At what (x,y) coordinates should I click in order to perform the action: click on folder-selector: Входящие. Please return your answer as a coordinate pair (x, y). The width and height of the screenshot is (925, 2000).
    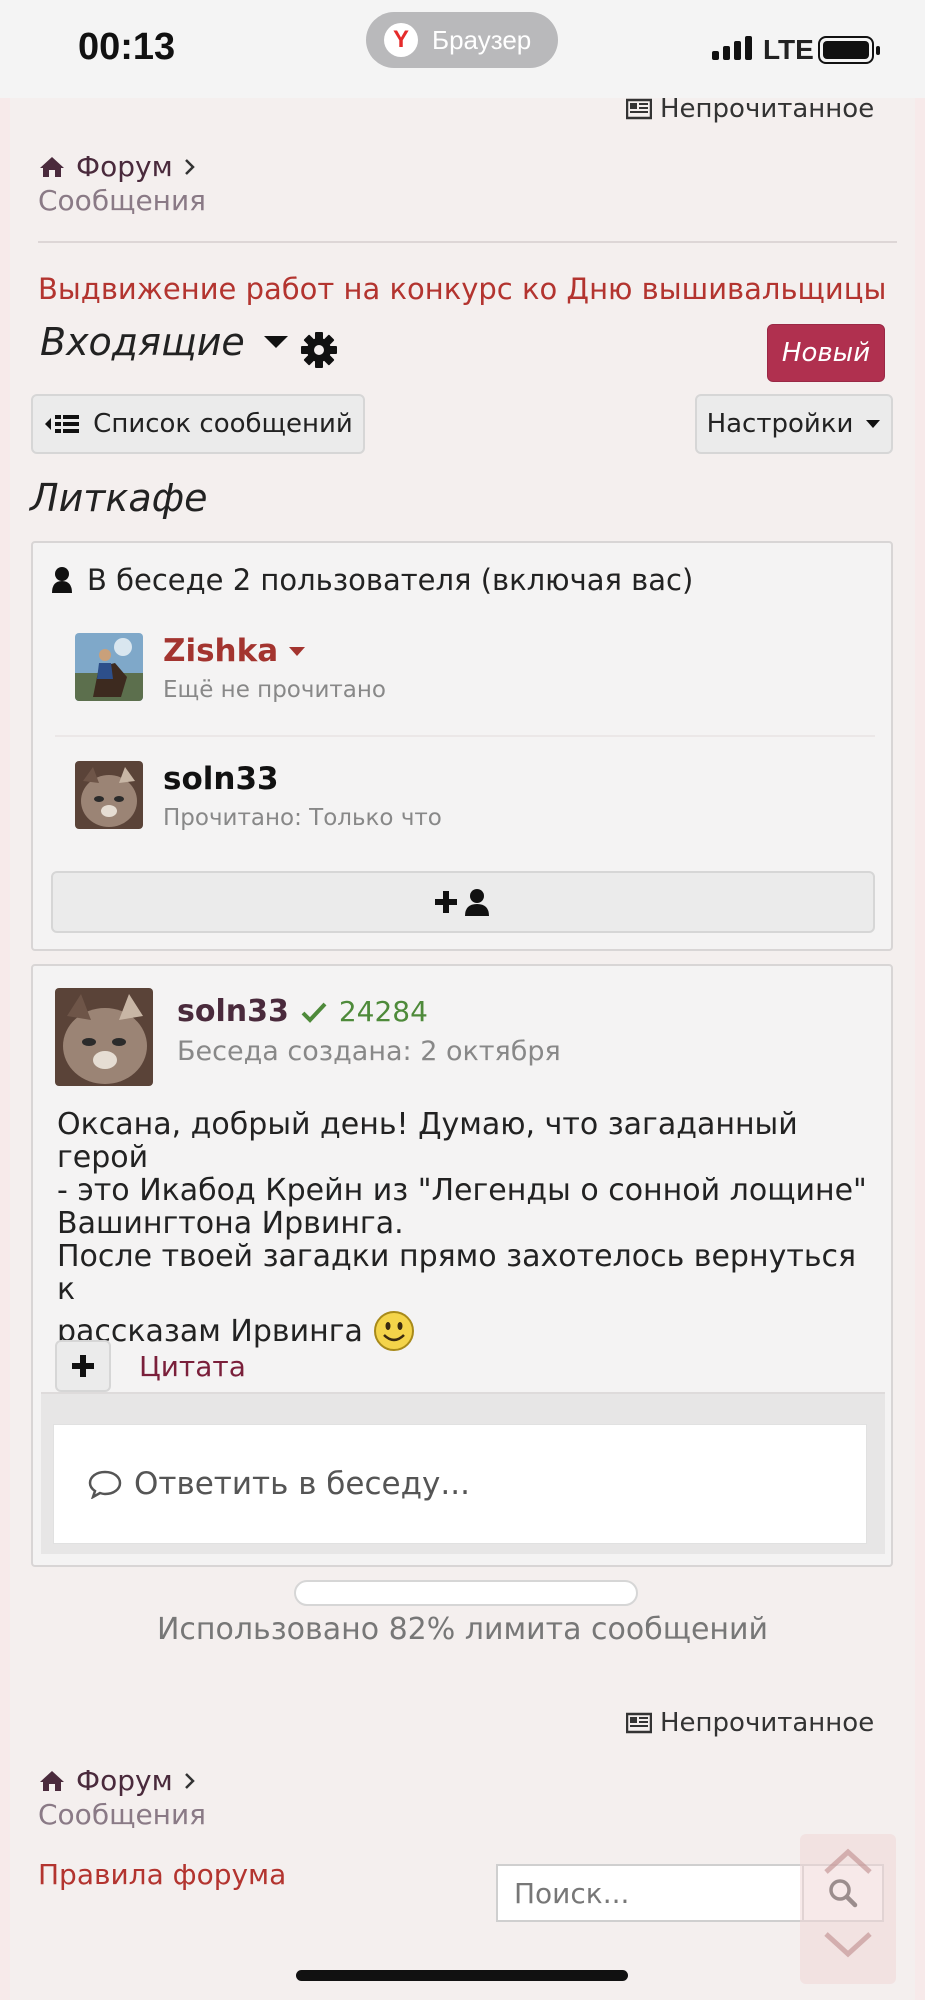
    Looking at the image, I should click on (164, 342).